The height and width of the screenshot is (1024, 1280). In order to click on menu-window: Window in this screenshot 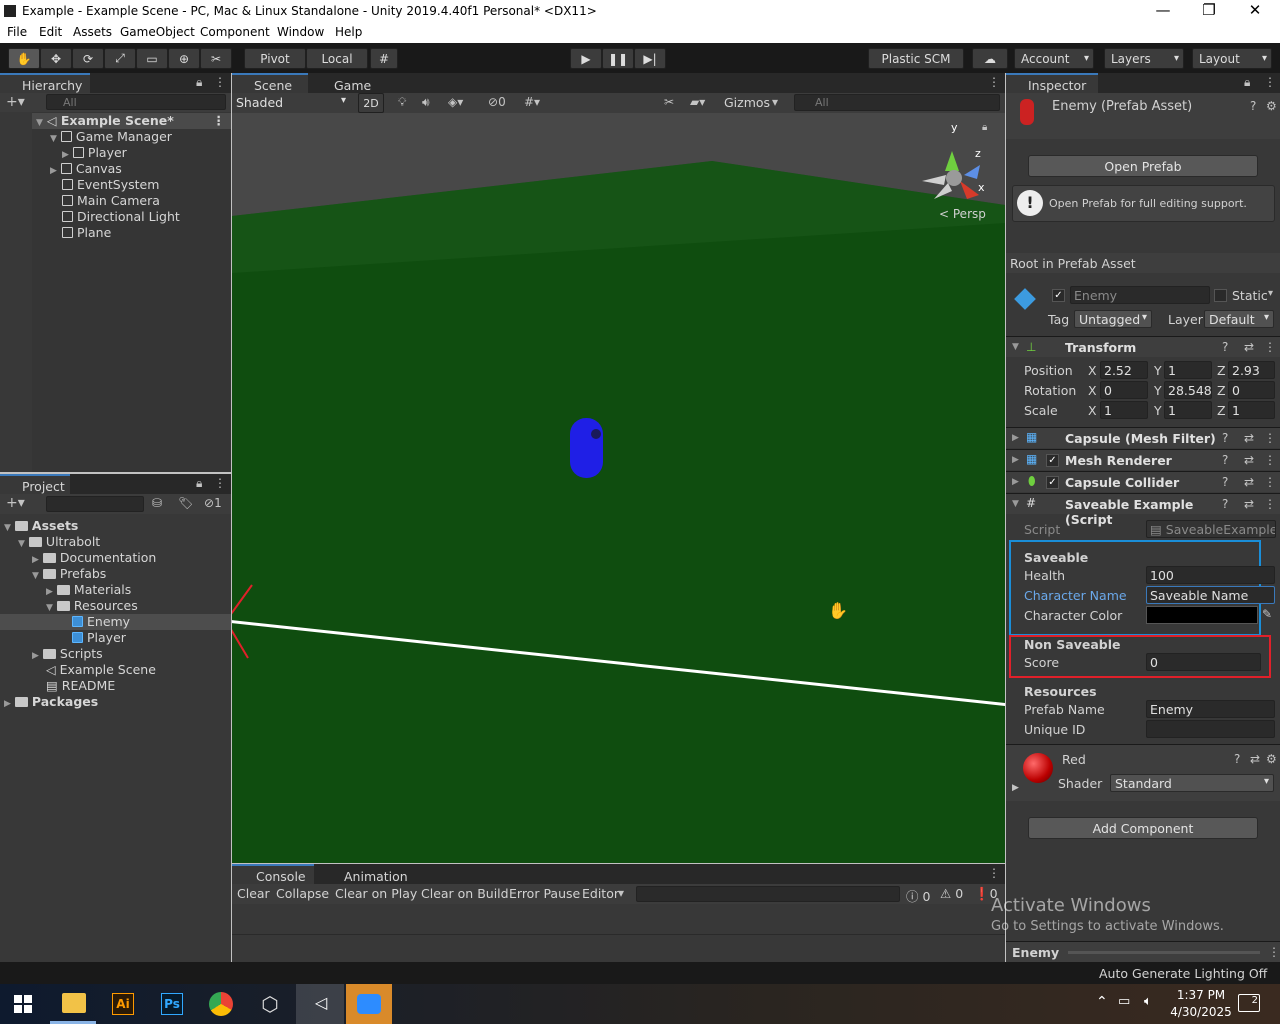, I will do `click(300, 32)`.